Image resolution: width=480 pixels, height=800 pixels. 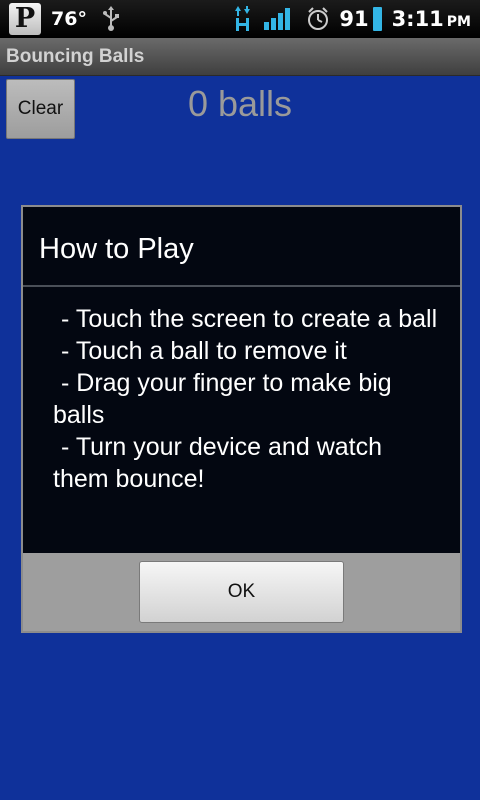 I want to click on battery-level: 91, so click(x=354, y=19).